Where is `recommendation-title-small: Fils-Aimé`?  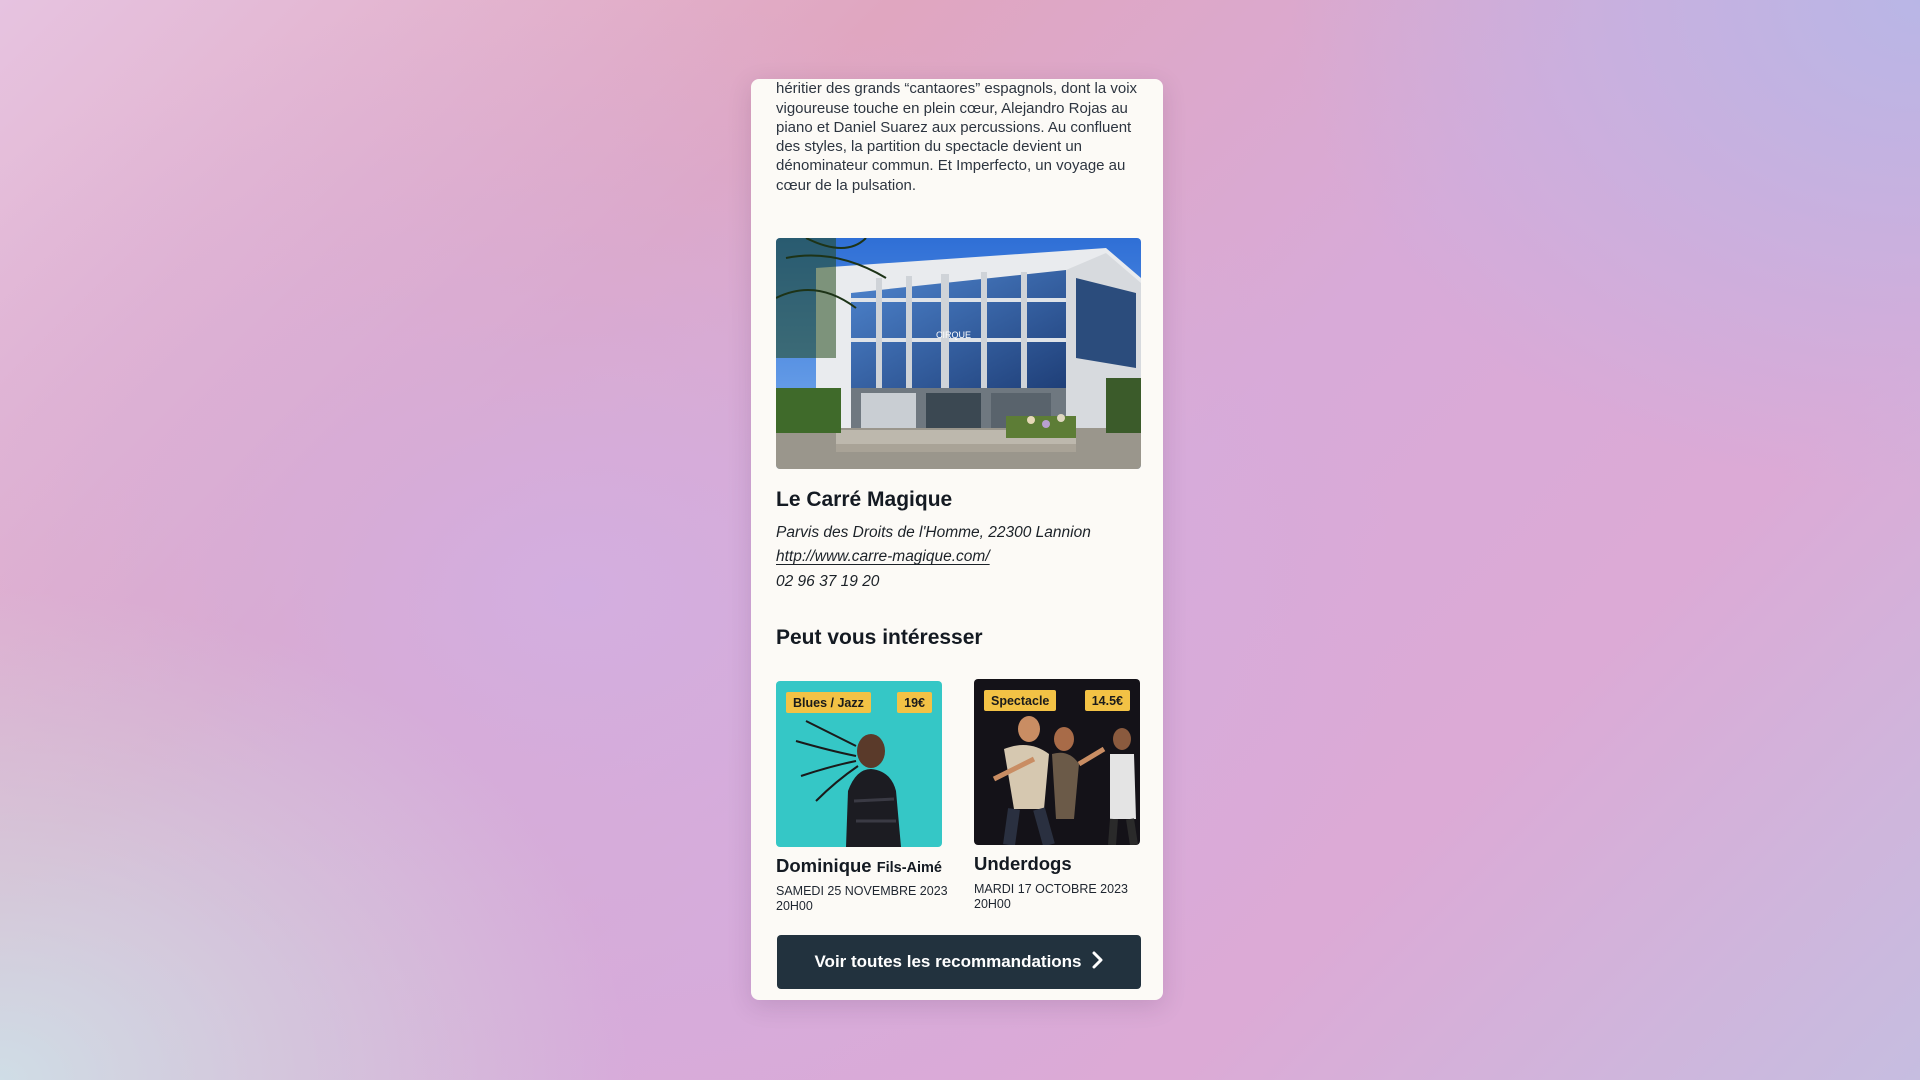 recommendation-title-small: Fils-Aimé is located at coordinates (909, 868).